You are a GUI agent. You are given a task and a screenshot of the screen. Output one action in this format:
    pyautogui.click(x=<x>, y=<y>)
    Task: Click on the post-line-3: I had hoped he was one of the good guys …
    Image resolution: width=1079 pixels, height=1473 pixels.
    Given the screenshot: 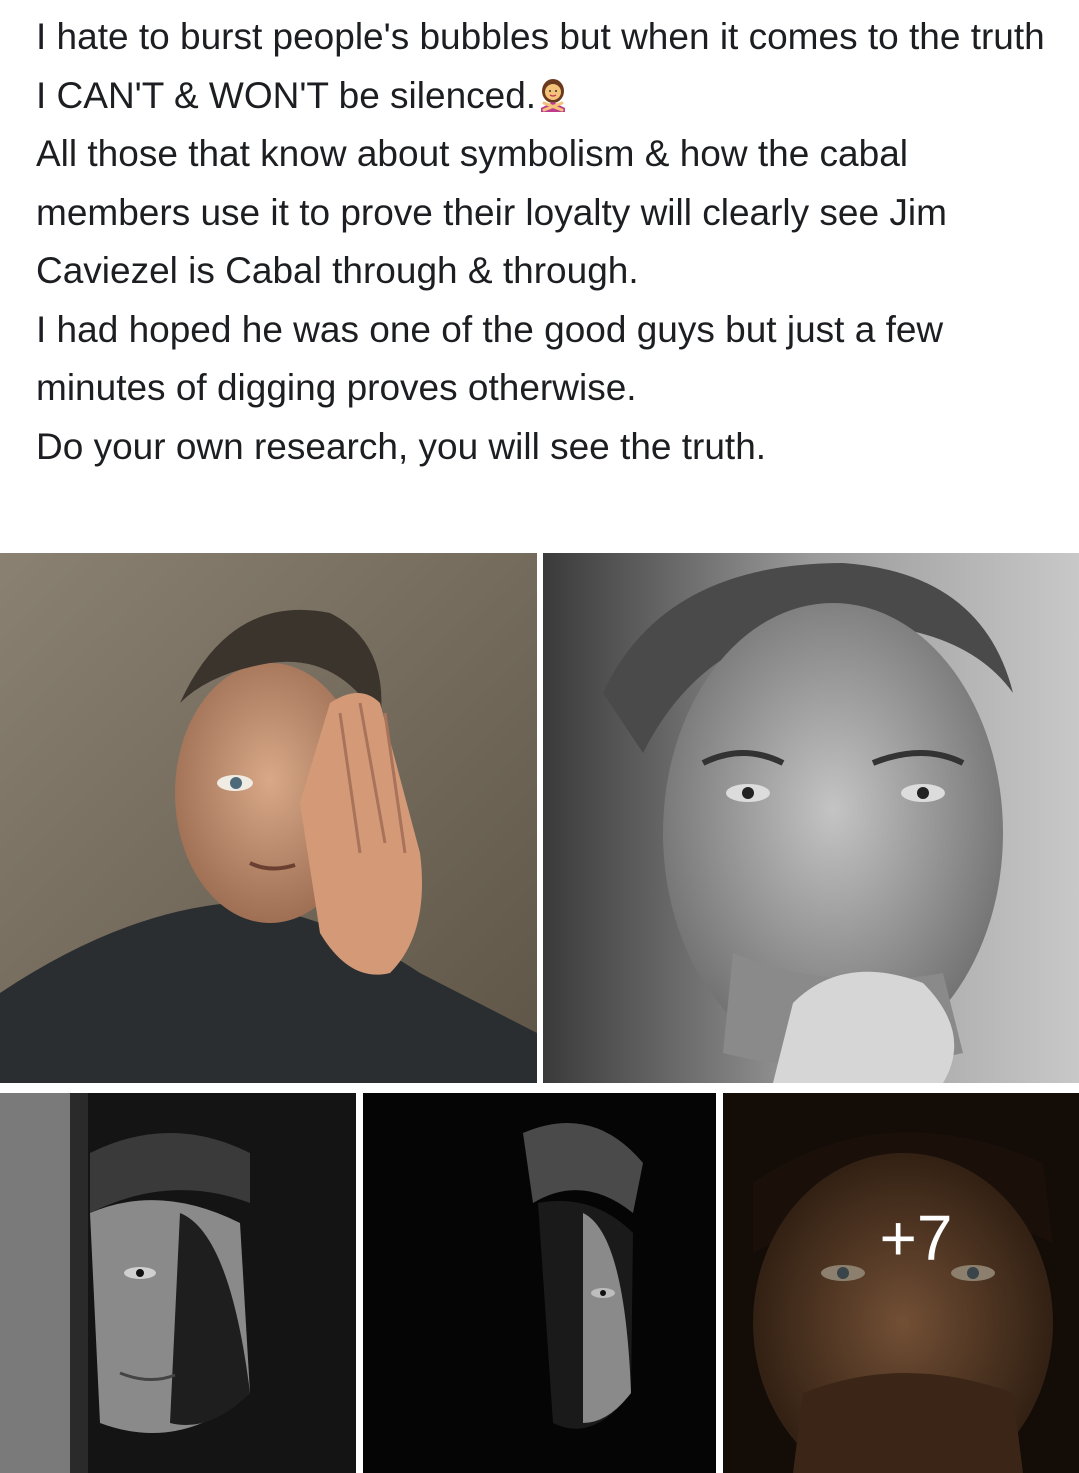 What is the action you would take?
    pyautogui.click(x=490, y=358)
    